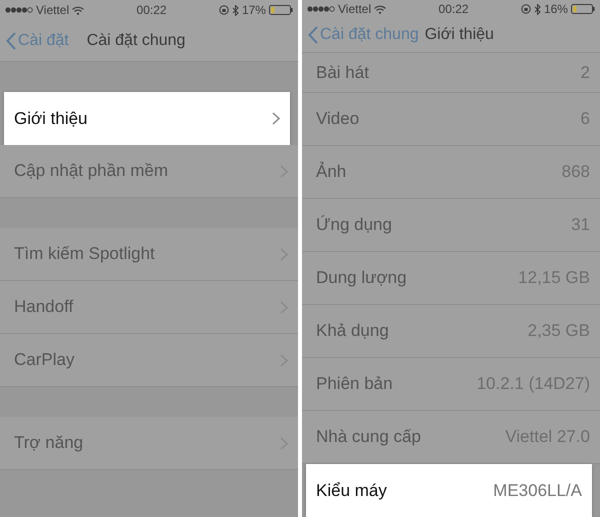 The height and width of the screenshot is (517, 600). Describe the element at coordinates (459, 35) in the screenshot. I see `screen-title: Giới thiệu` at that location.